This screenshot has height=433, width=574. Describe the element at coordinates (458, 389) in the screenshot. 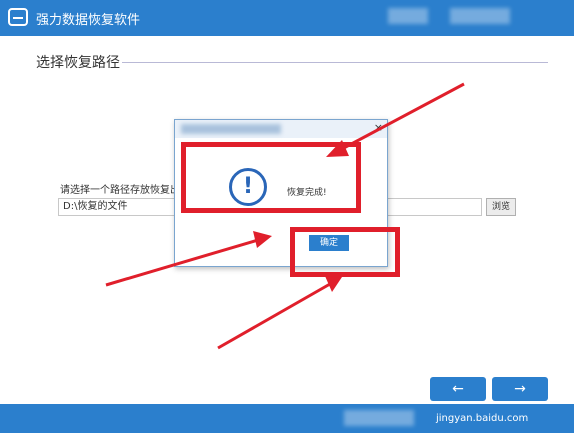

I see `back-button: ←` at that location.